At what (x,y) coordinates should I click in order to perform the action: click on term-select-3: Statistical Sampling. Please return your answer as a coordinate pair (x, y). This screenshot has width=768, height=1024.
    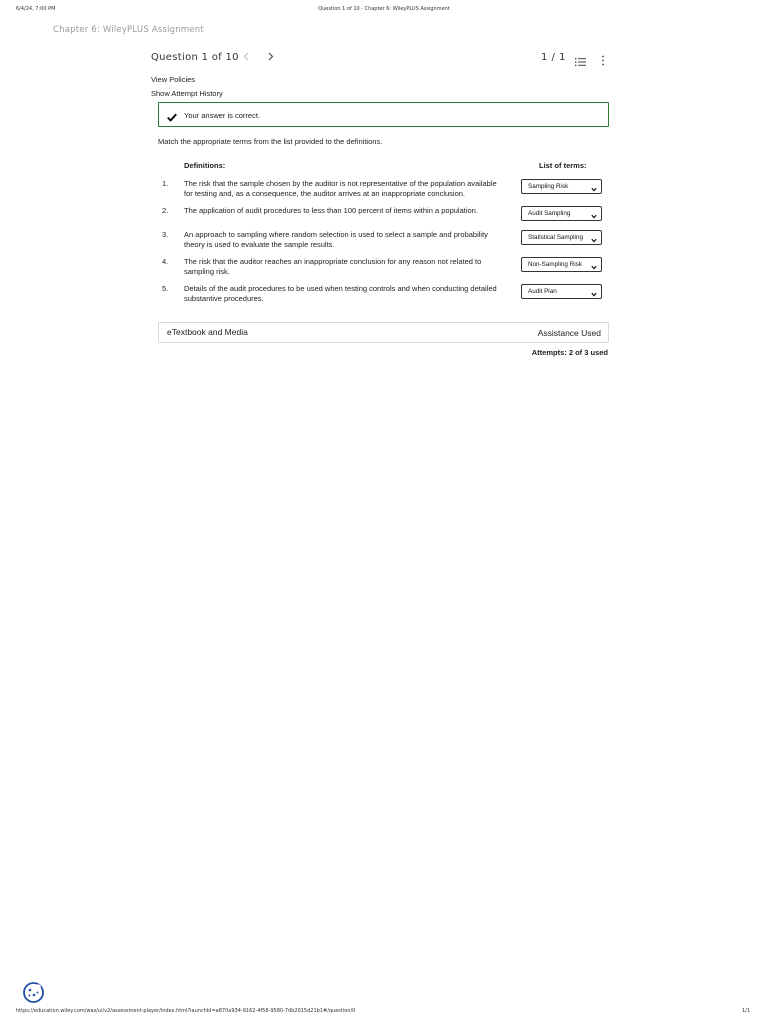
    Looking at the image, I should click on (561, 237).